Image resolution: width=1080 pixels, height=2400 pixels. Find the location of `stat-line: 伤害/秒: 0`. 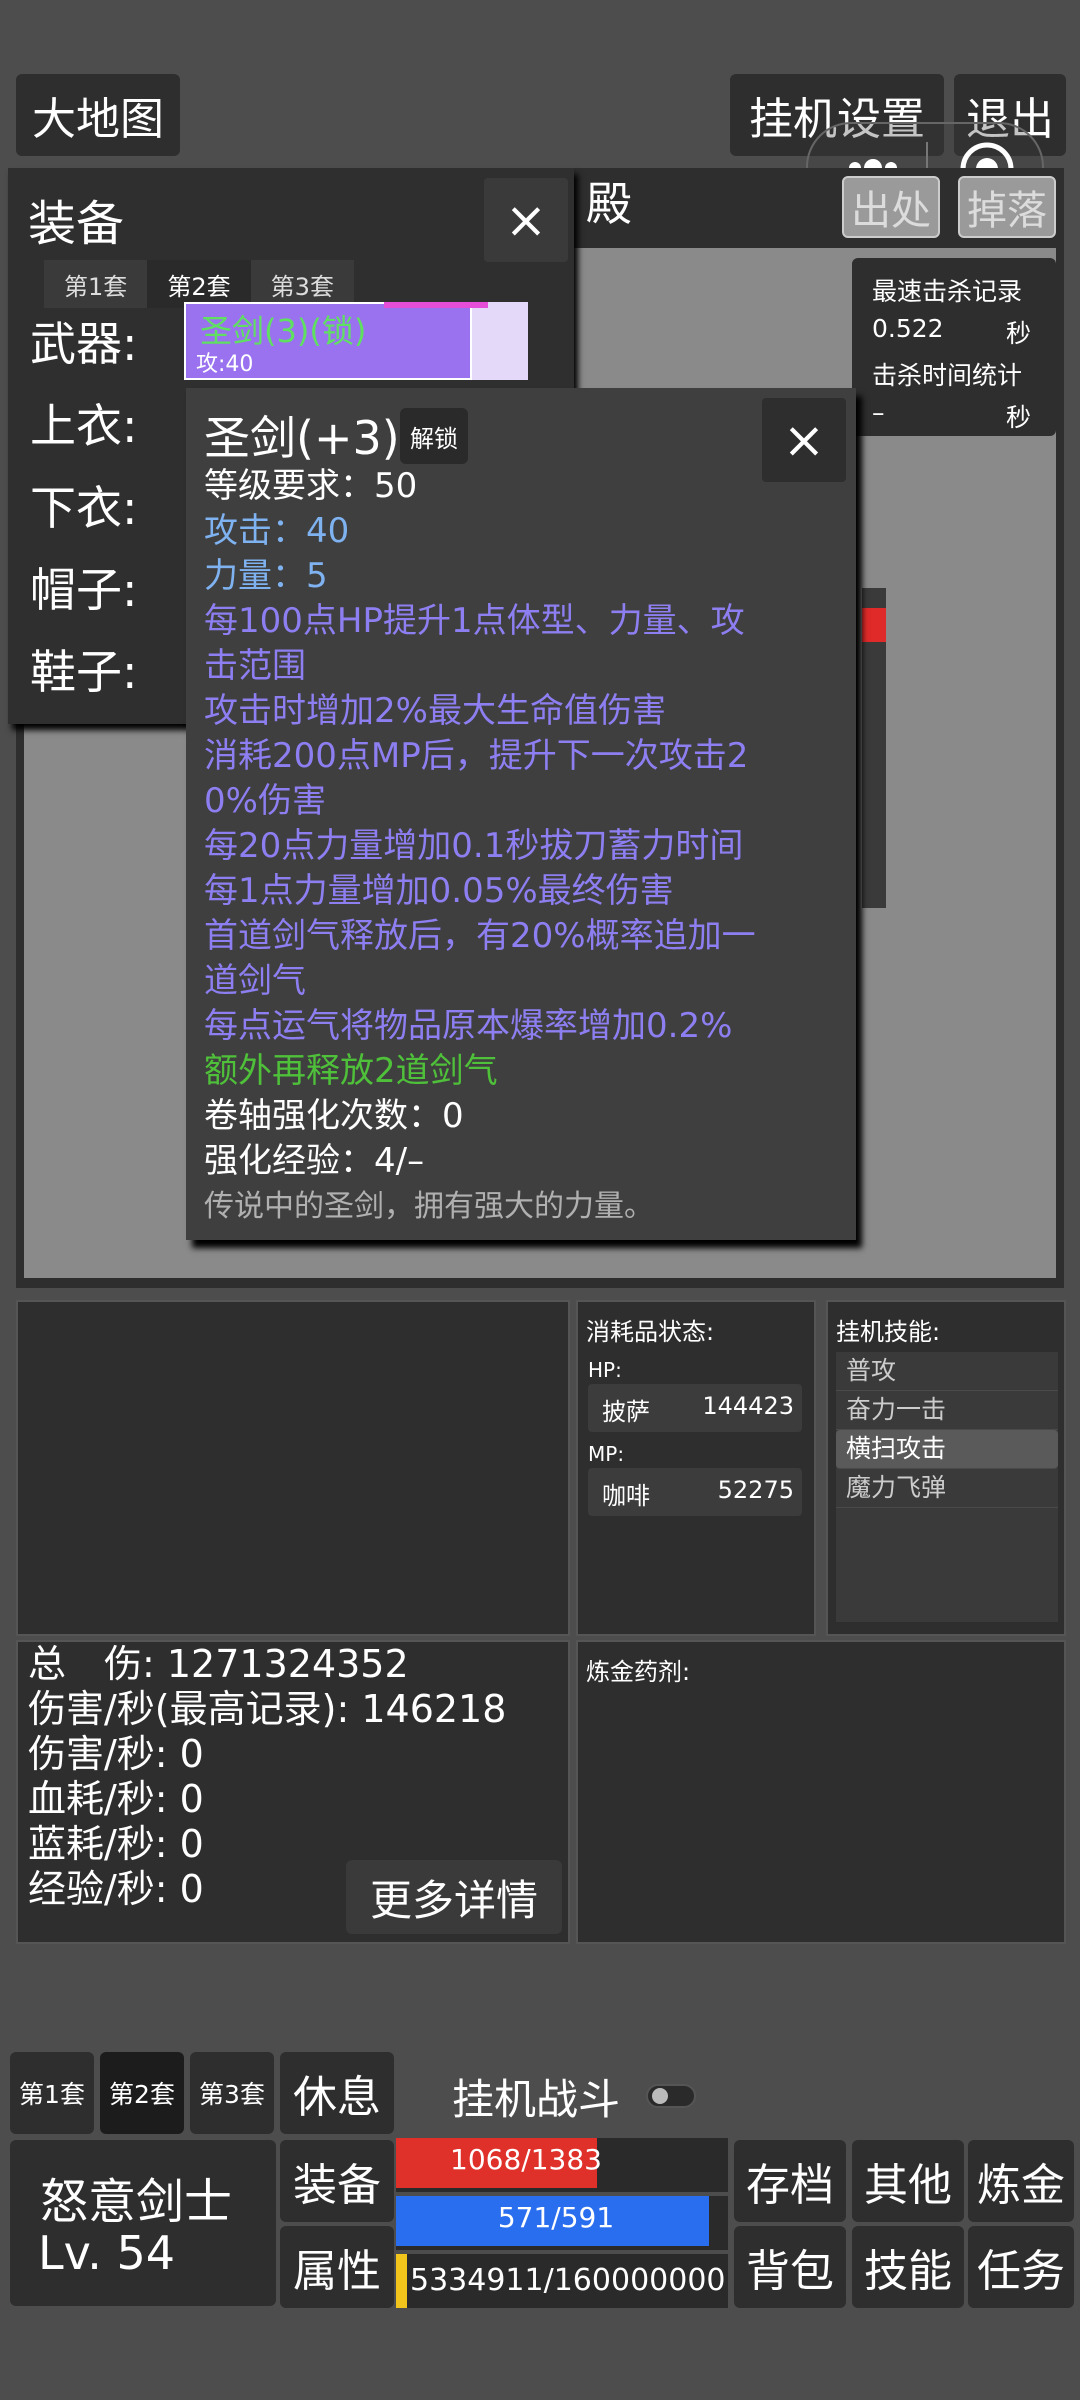

stat-line: 伤害/秒: 0 is located at coordinates (116, 1754).